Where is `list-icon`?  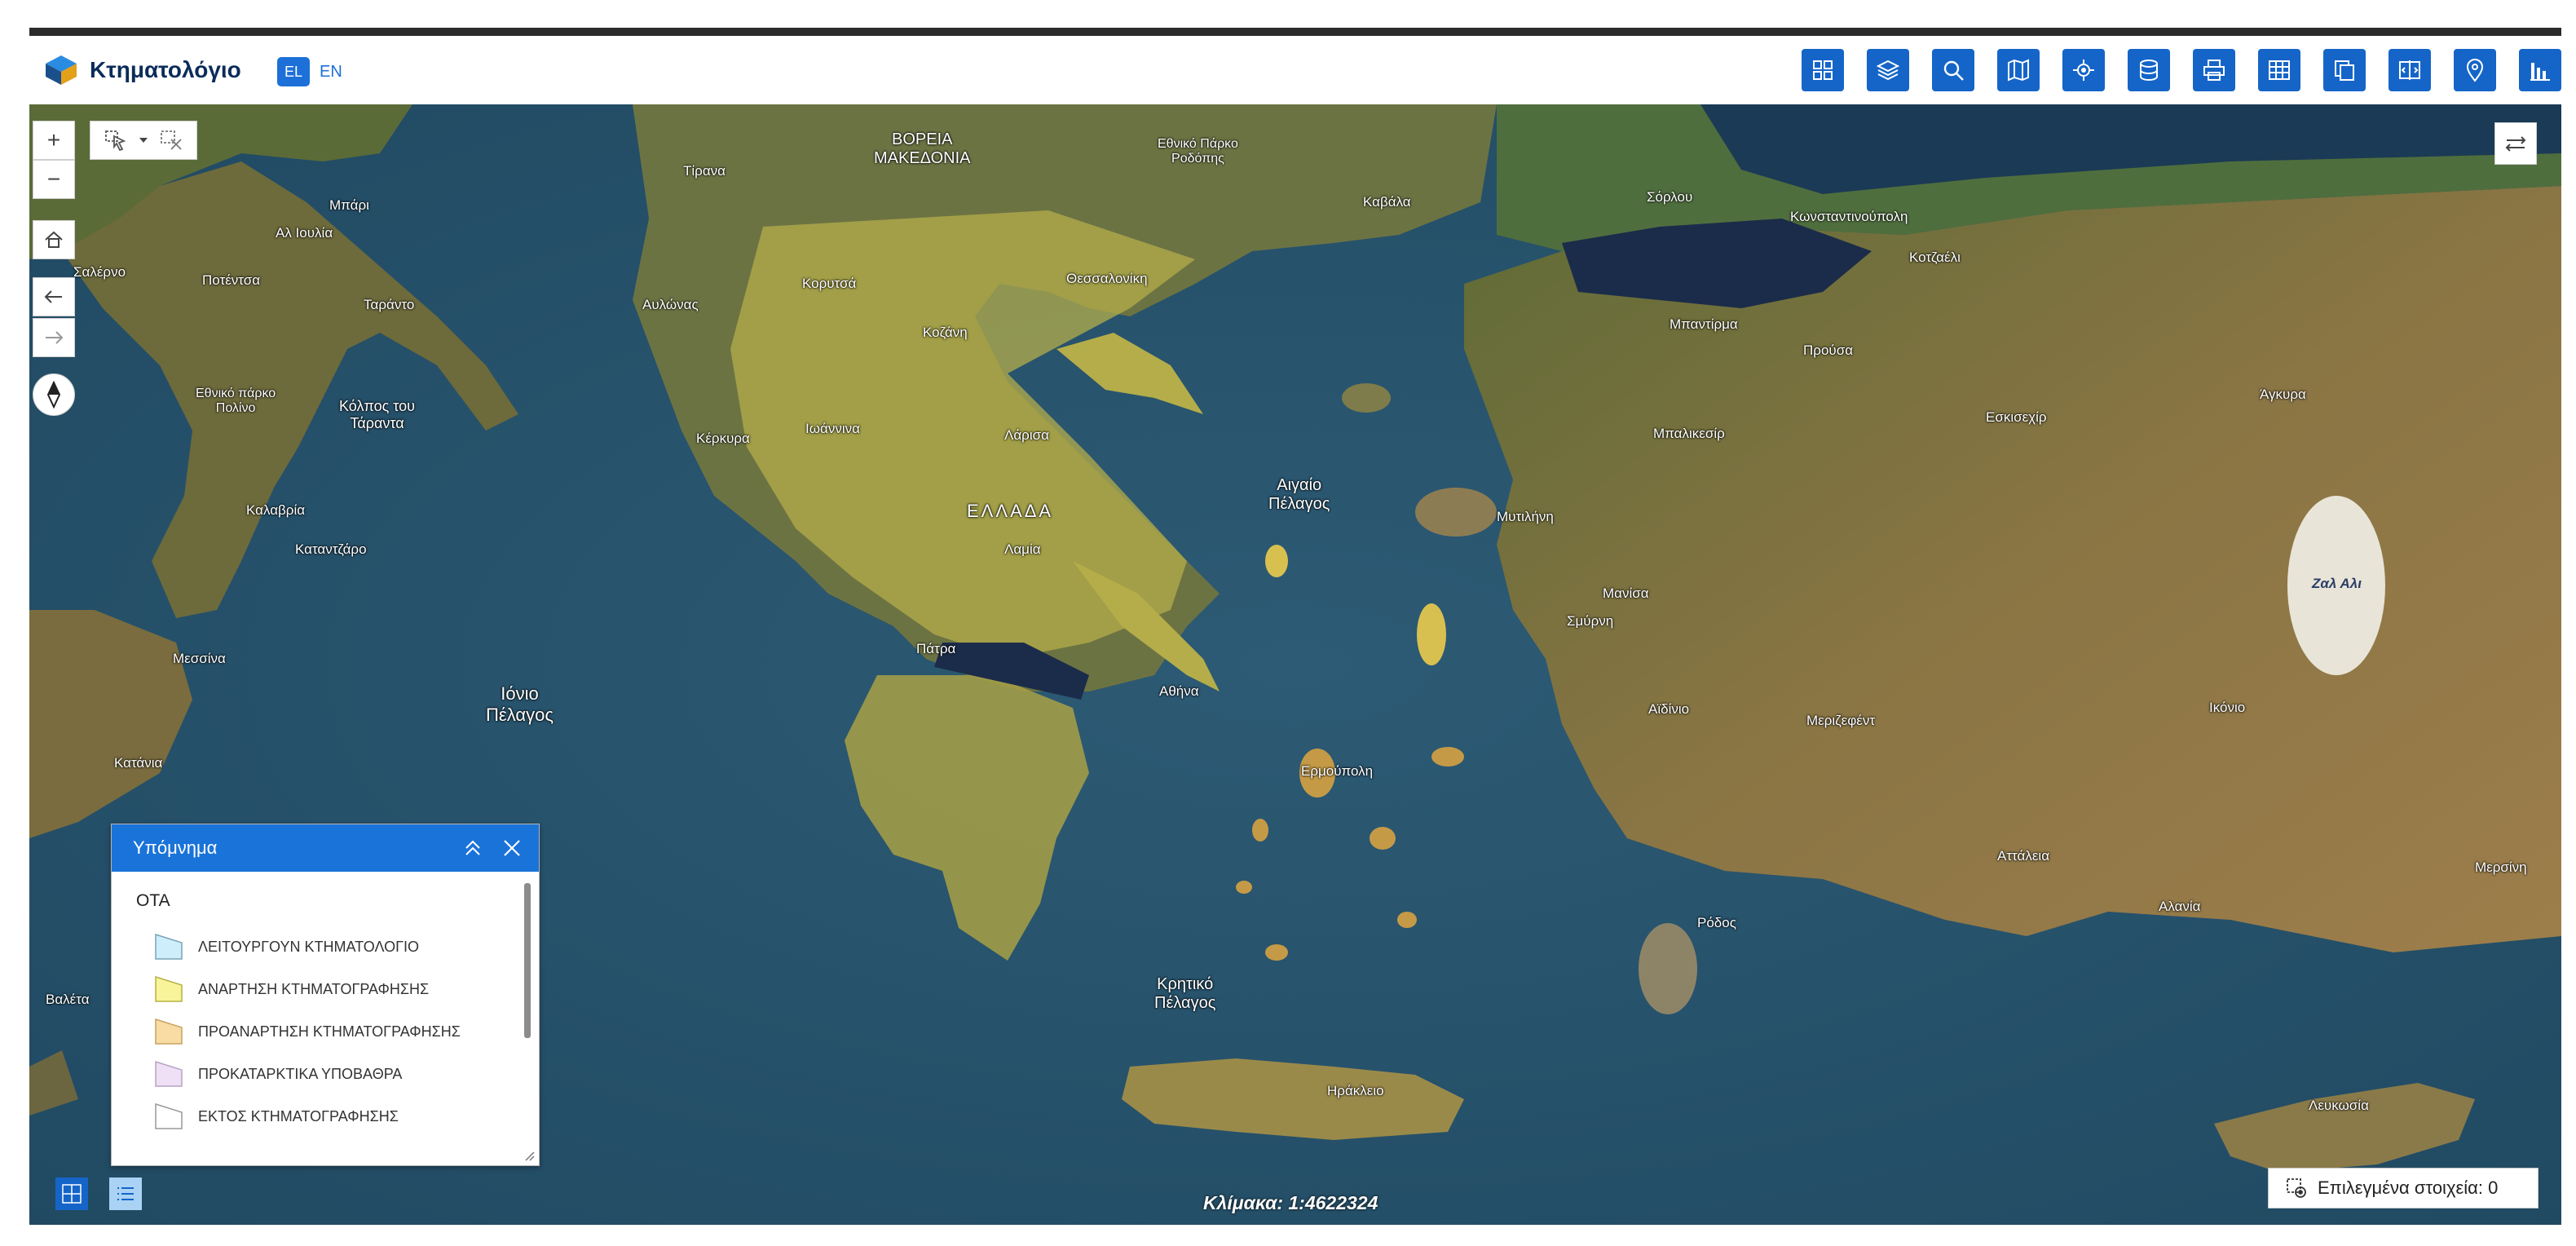
list-icon is located at coordinates (125, 1193).